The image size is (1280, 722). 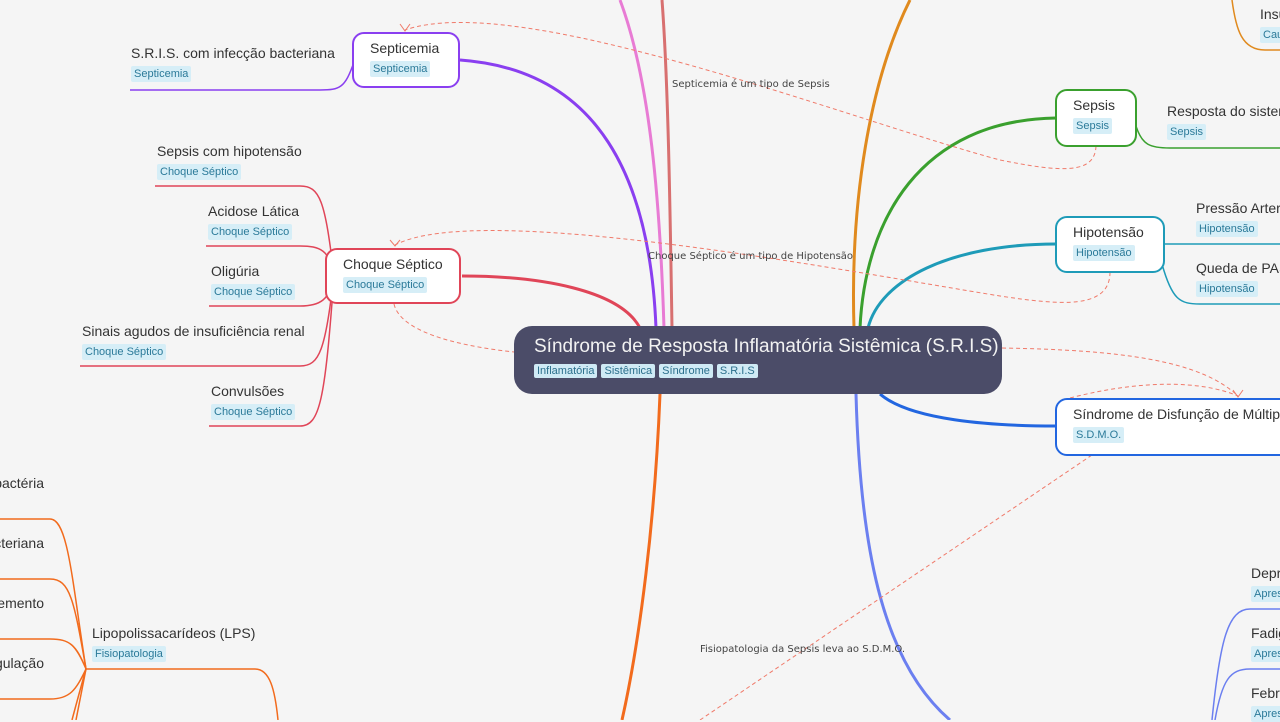 What do you see at coordinates (1238, 218) in the screenshot?
I see `subtopic-hipotensao-0: Pressão Arteri Hipotensão` at bounding box center [1238, 218].